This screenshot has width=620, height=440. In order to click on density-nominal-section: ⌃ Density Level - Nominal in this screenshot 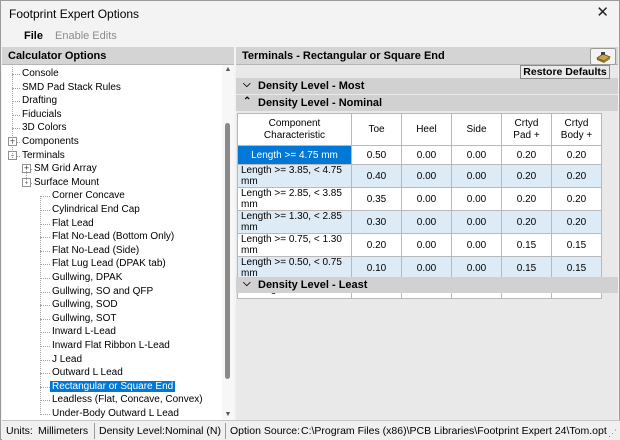, I will do `click(427, 103)`.